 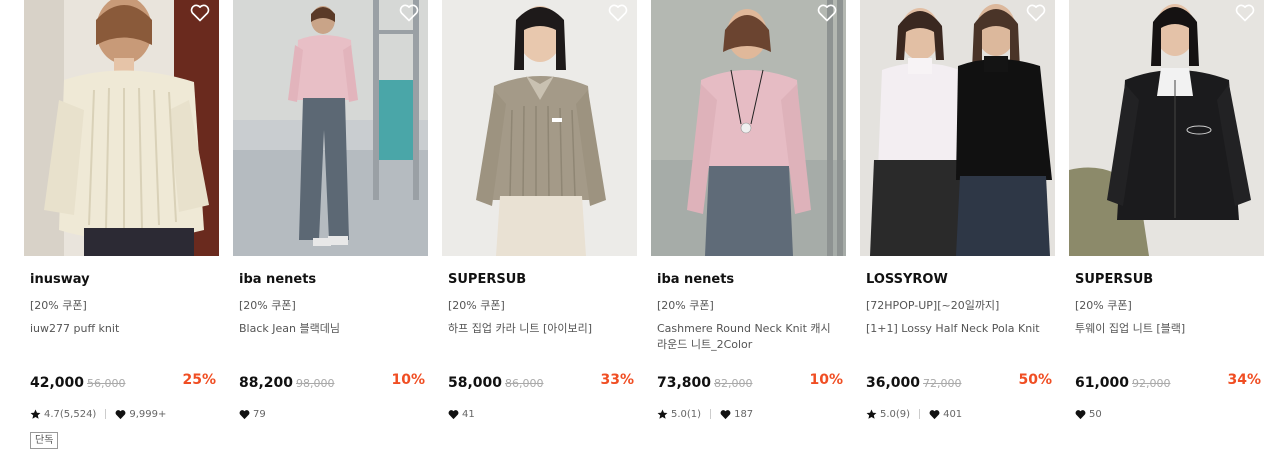 I want to click on discount-rate: 25%, so click(x=199, y=380).